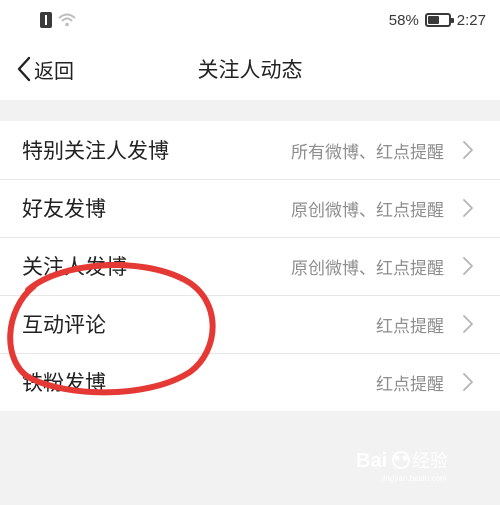 The image size is (500, 505). What do you see at coordinates (46, 20) in the screenshot?
I see `sim-card-icon` at bounding box center [46, 20].